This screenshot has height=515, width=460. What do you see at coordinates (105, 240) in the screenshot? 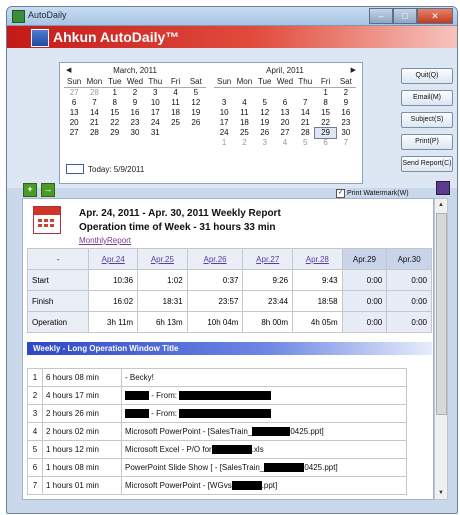
I see `monthly-report-link: MonthlyReport` at bounding box center [105, 240].